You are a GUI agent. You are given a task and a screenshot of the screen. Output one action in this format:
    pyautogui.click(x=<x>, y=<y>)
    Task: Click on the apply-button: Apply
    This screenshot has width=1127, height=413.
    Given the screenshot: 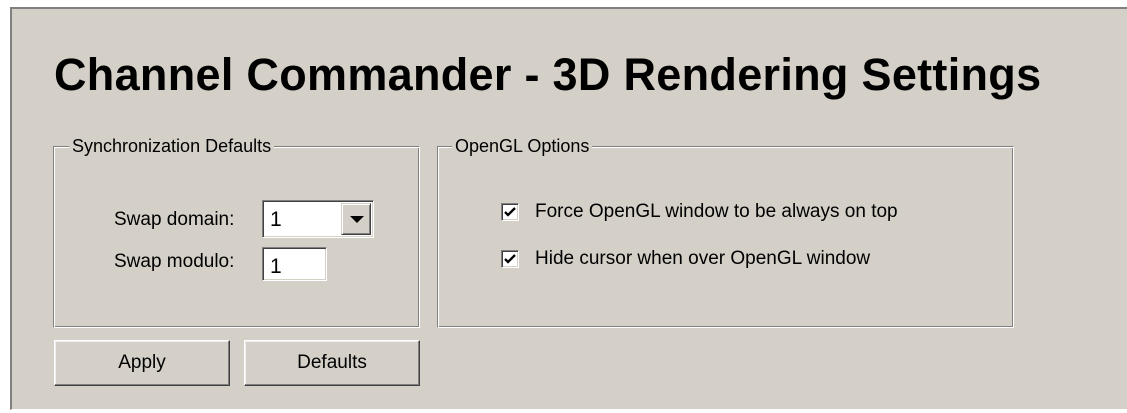 What is the action you would take?
    pyautogui.click(x=142, y=363)
    